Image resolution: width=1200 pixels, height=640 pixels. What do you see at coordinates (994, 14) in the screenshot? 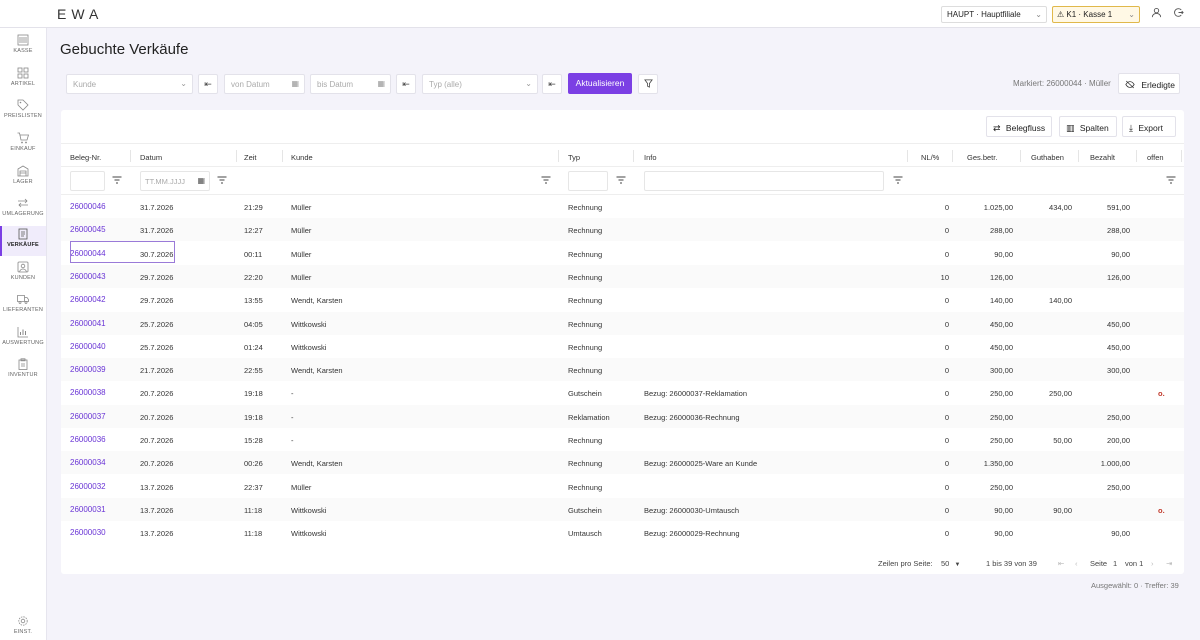
I see `branch-select: HAUPT · Hauptfiliale ⌄` at bounding box center [994, 14].